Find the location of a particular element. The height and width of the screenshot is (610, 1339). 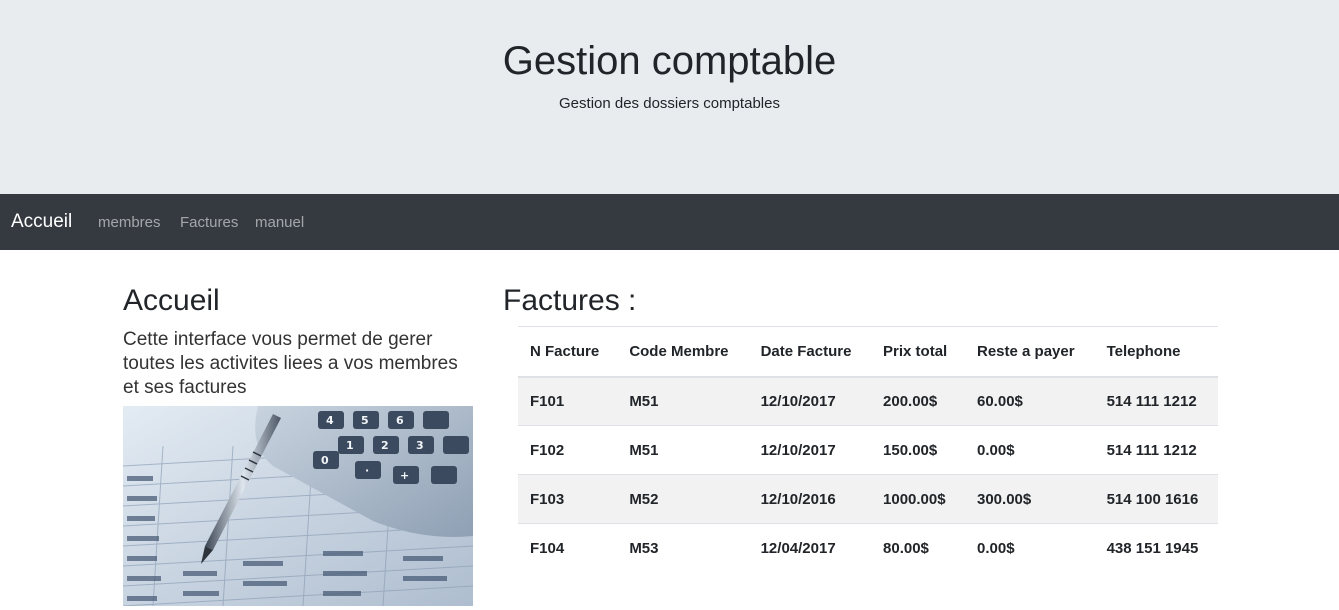

cell-date-facture: 12/04/2017 is located at coordinates (810, 548).